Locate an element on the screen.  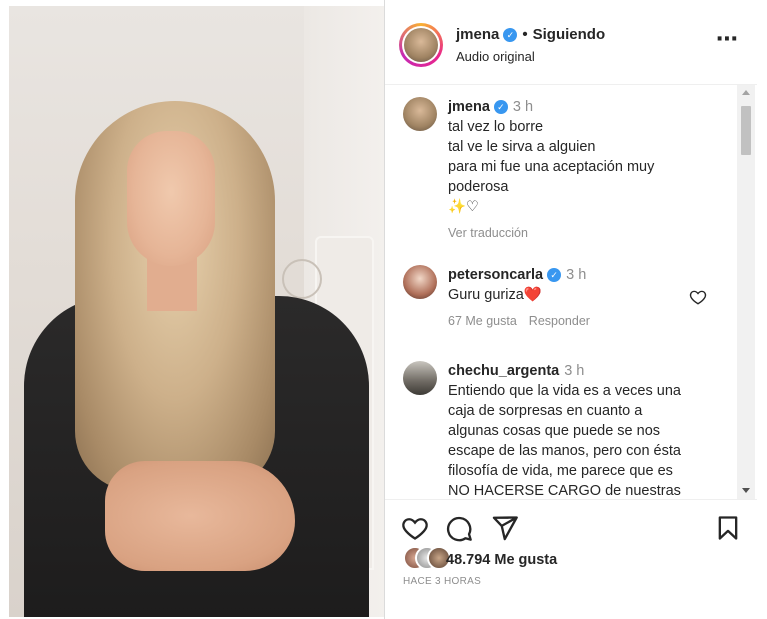
comment-username: chechu_argenta is located at coordinates (503, 371).